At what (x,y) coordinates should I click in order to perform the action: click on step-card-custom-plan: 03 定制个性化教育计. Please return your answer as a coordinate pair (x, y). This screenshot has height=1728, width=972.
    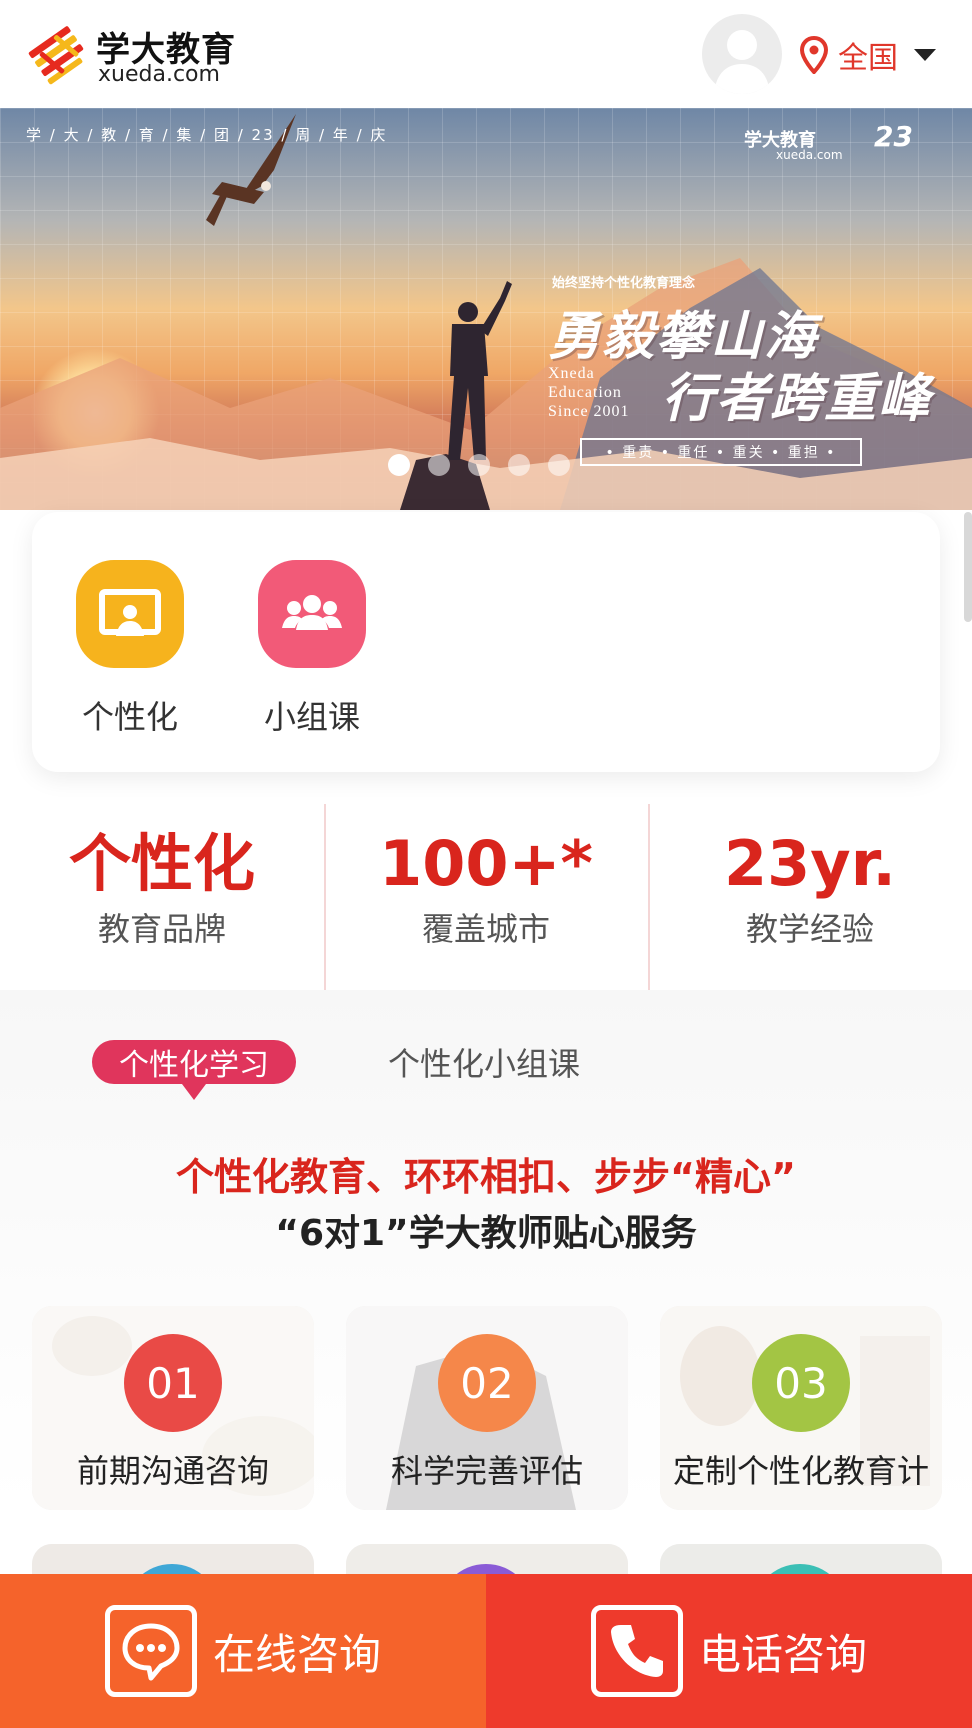
    Looking at the image, I should click on (801, 1408).